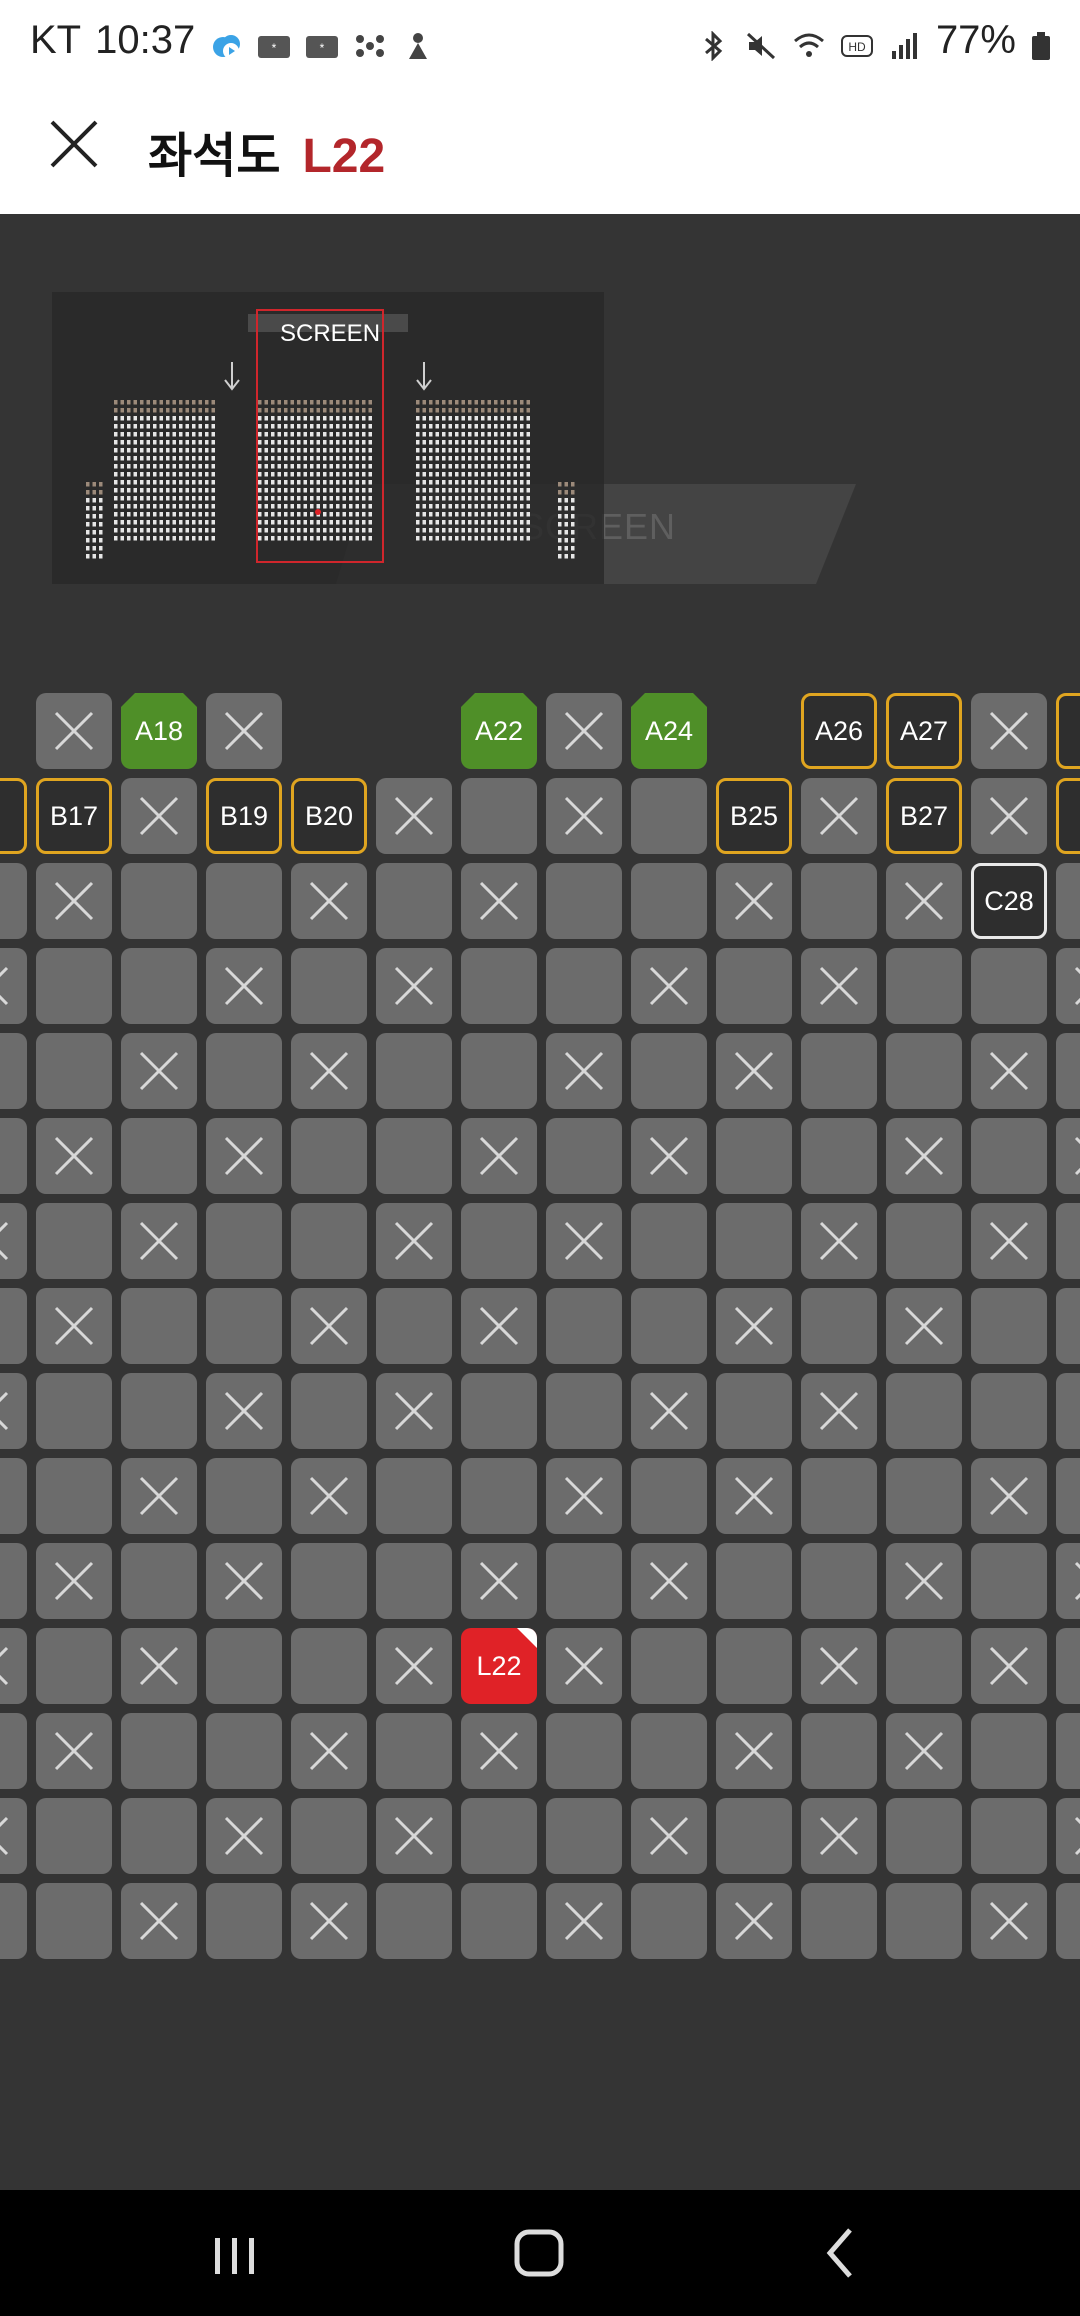 The height and width of the screenshot is (2316, 1080). What do you see at coordinates (669, 1666) in the screenshot?
I see `seat-l-7-available` at bounding box center [669, 1666].